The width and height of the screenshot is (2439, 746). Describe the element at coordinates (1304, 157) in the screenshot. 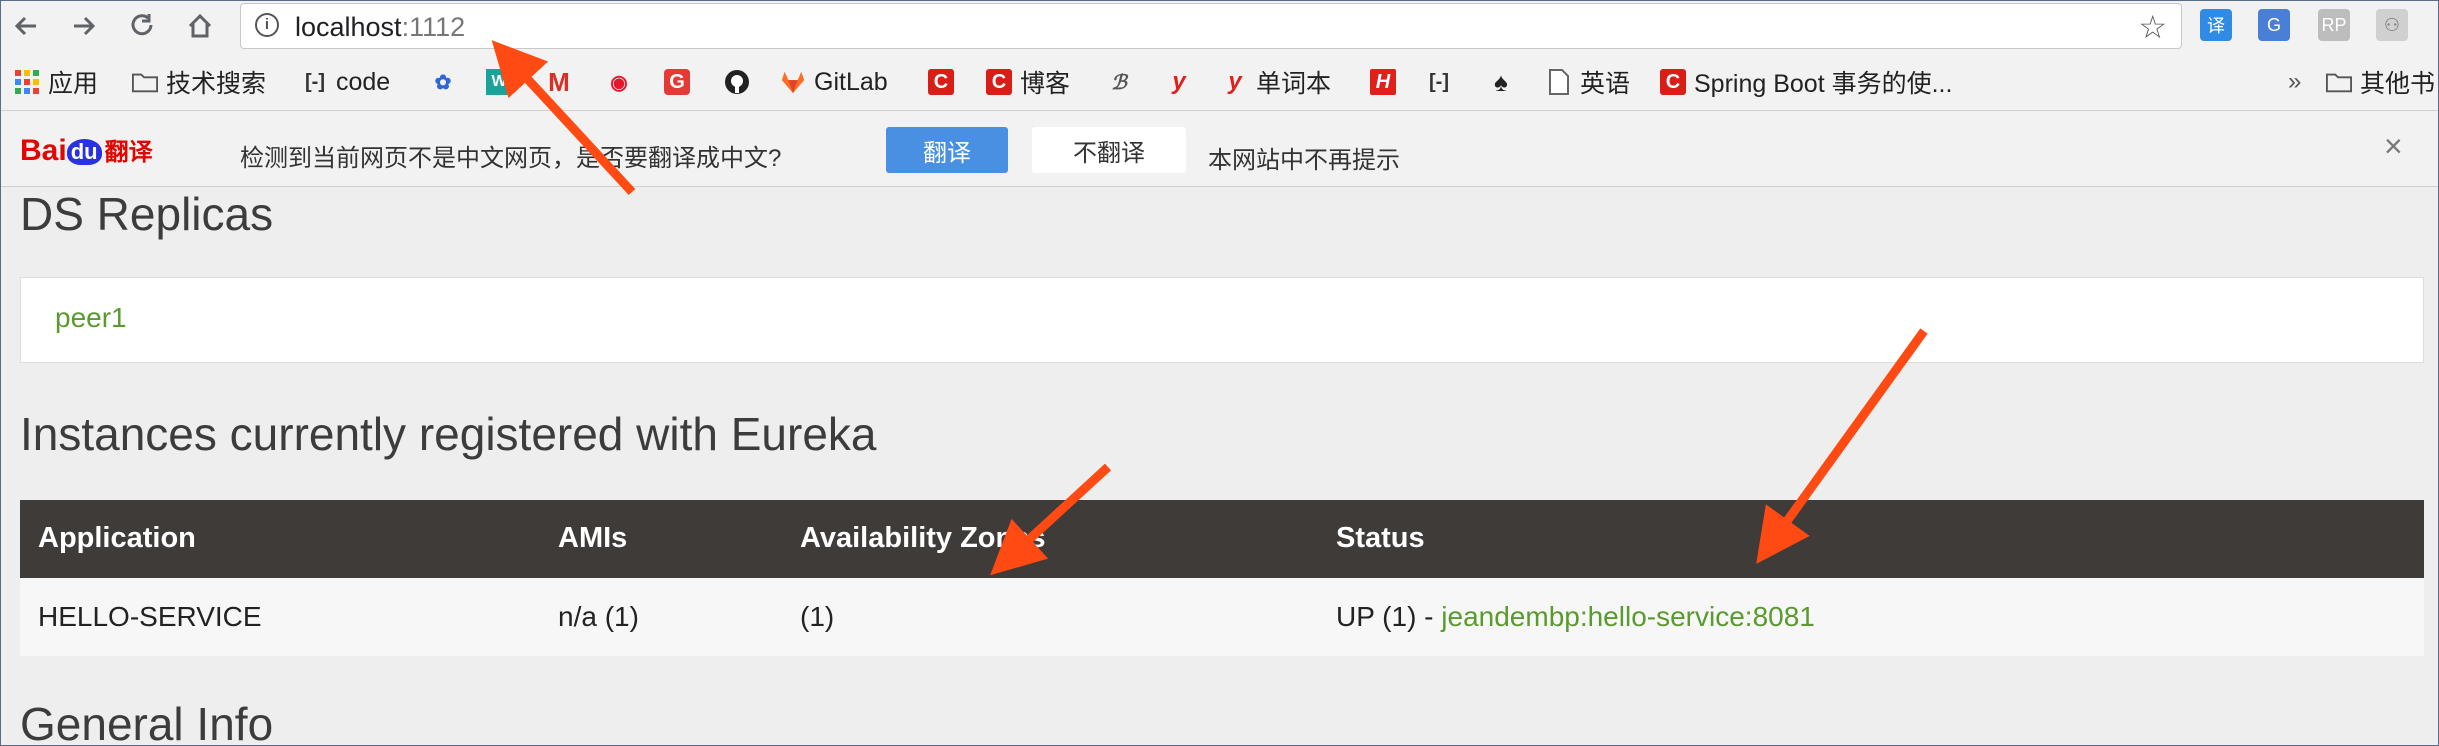

I see `never-show-link: 本网站中不再提示` at that location.